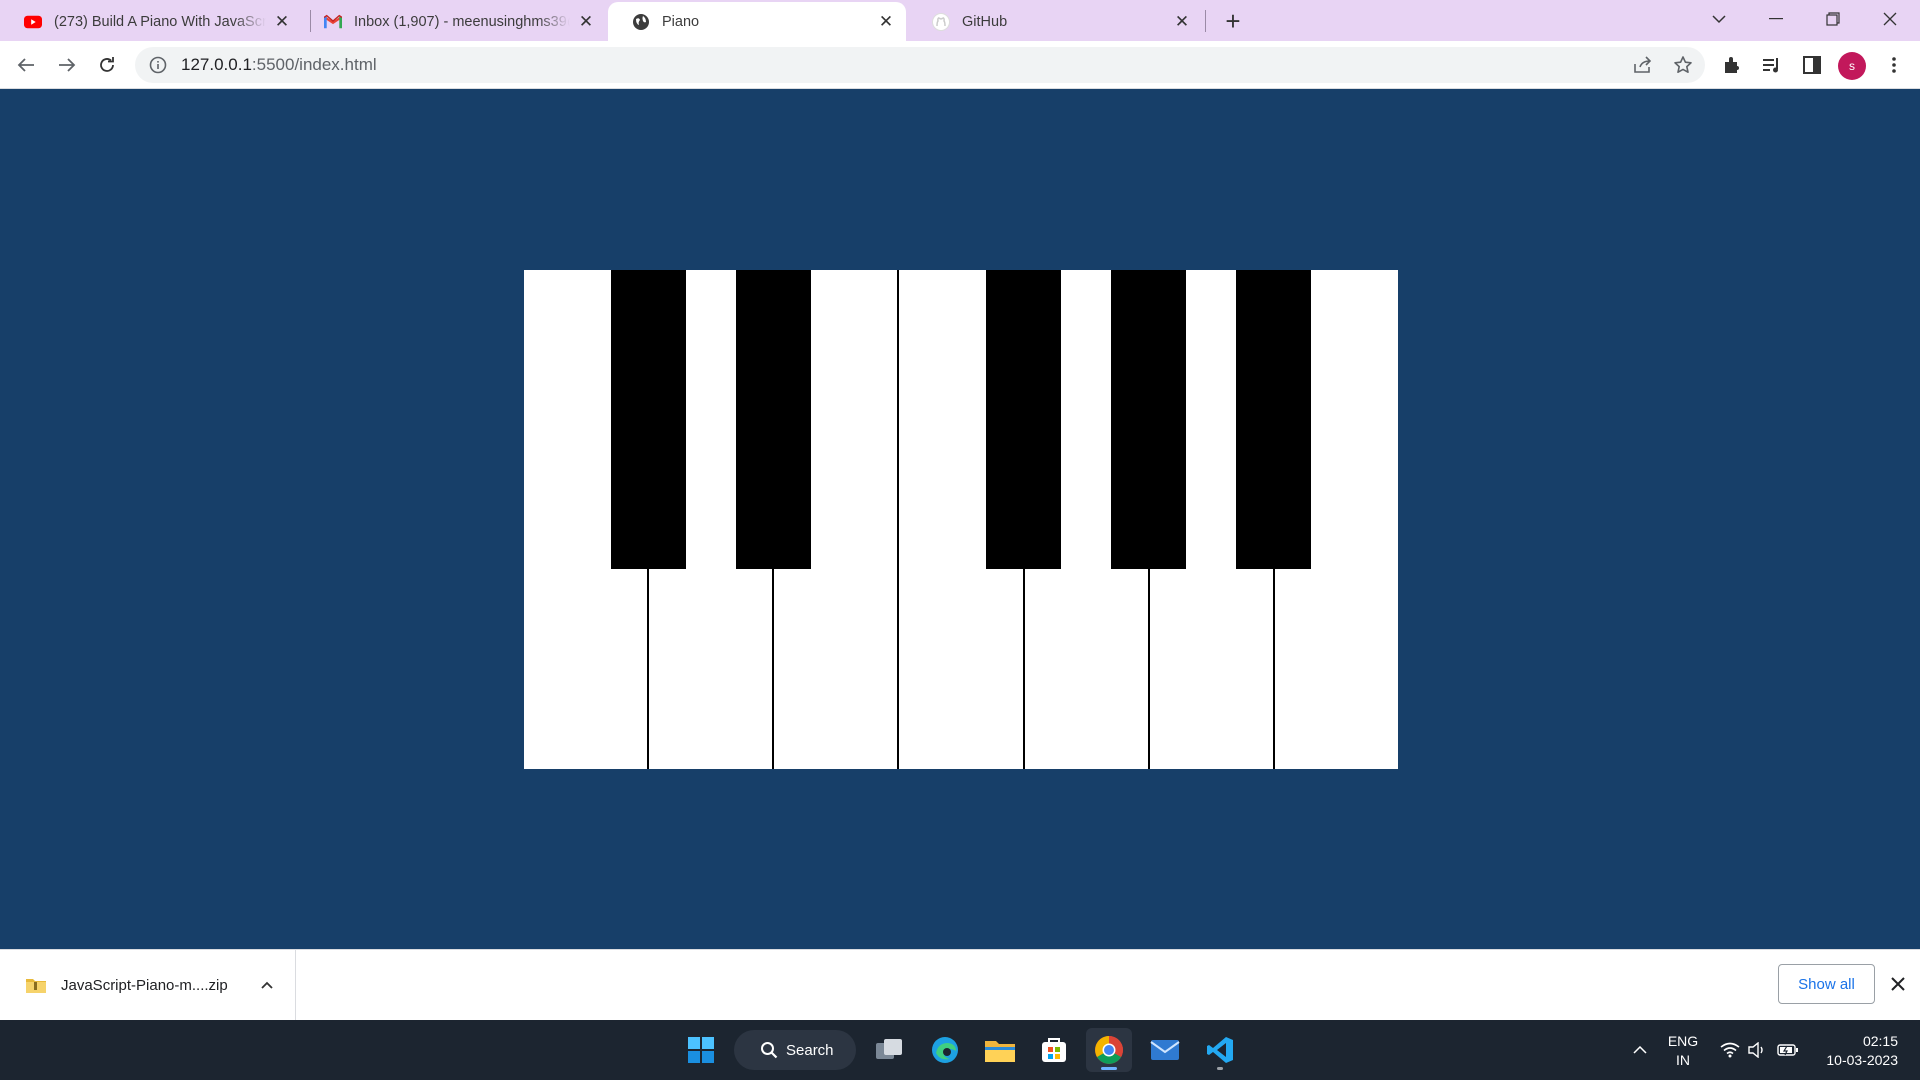  Describe the element at coordinates (1880, 1041) in the screenshot. I see `clock-time: 02:15` at that location.